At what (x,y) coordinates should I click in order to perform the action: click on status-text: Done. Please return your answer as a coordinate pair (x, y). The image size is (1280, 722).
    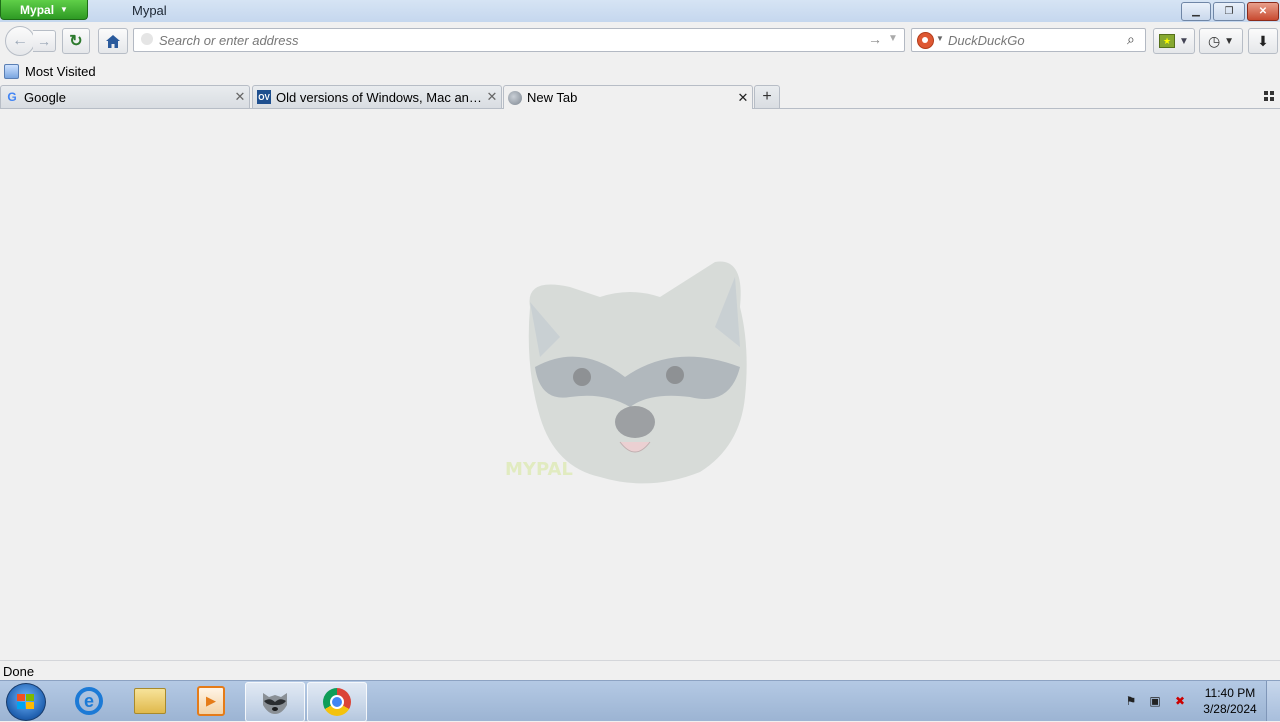
    Looking at the image, I should click on (19, 671).